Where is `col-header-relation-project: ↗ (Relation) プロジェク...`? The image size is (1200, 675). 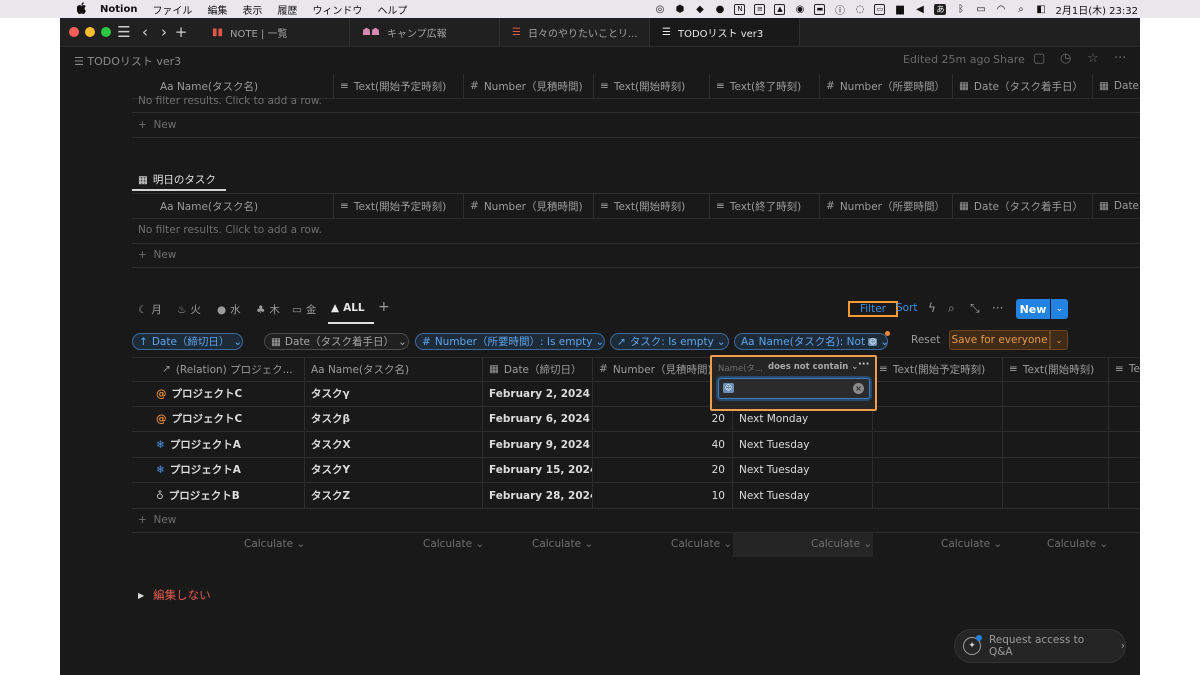 col-header-relation-project: ↗ (Relation) プロジェク... is located at coordinates (218, 369).